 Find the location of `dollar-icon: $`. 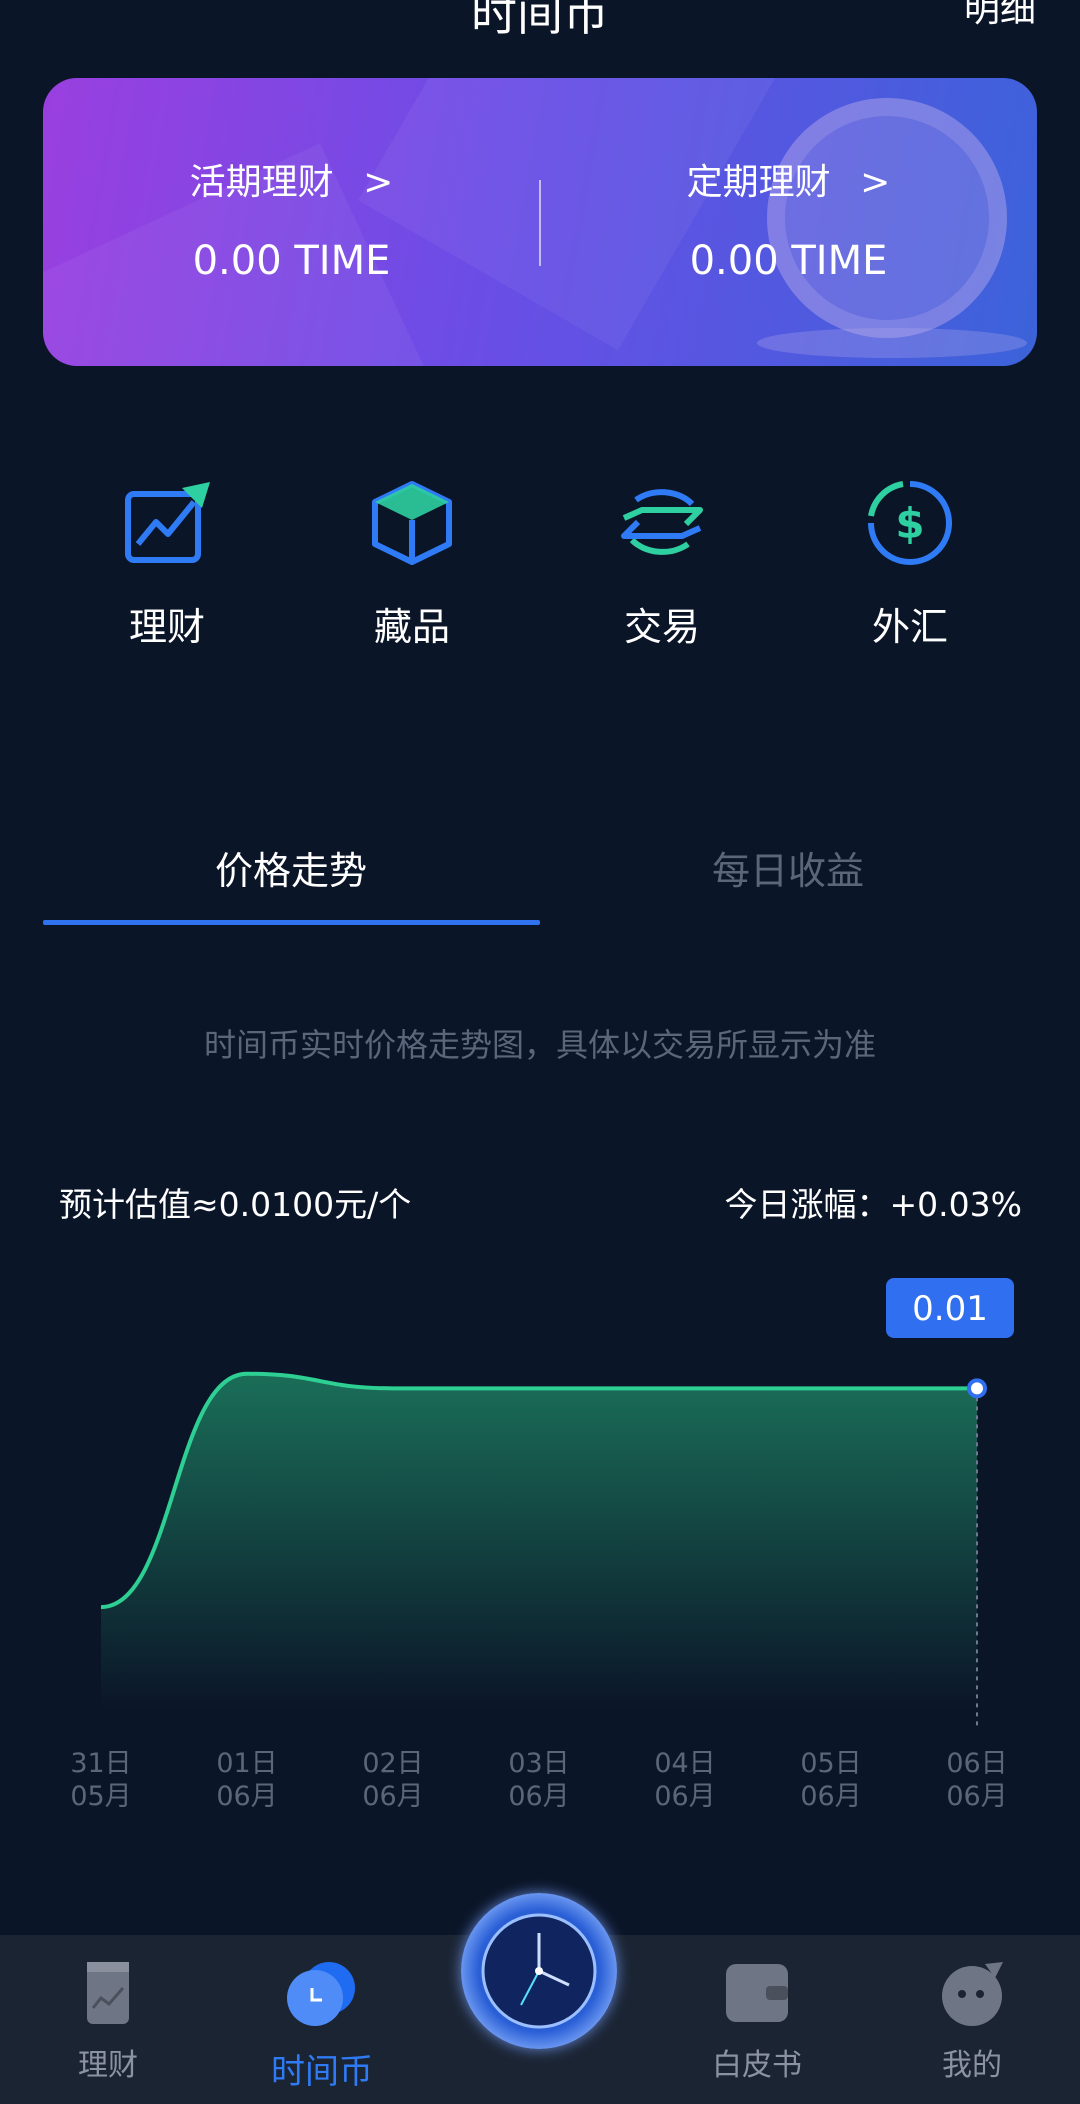

dollar-icon: $ is located at coordinates (910, 523).